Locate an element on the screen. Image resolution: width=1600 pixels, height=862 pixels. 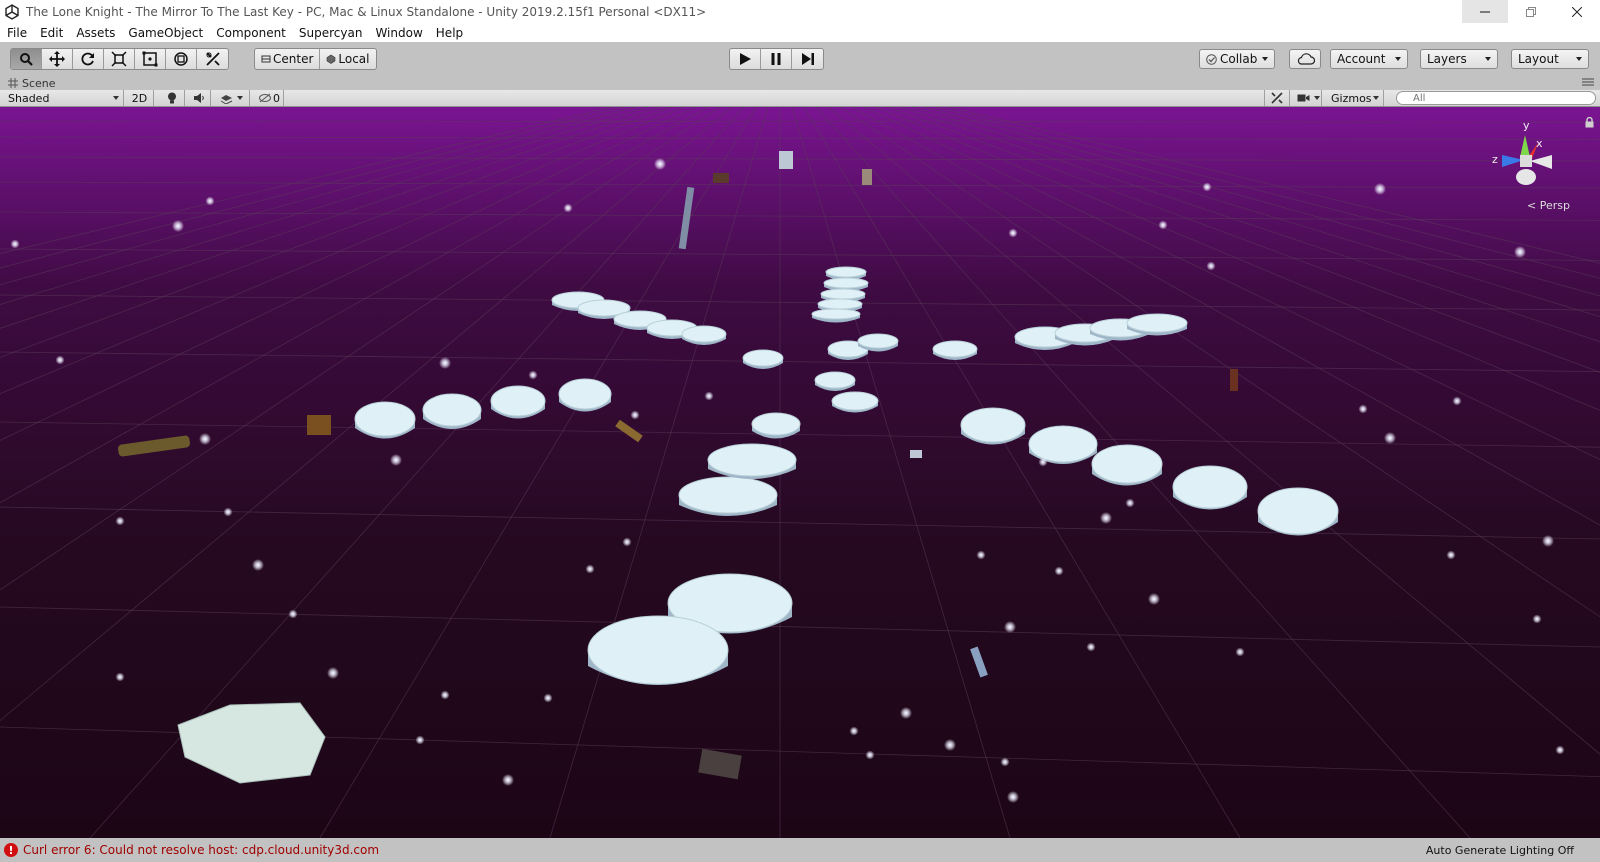
shading-mode-label: Shaded is located at coordinates (29, 98).